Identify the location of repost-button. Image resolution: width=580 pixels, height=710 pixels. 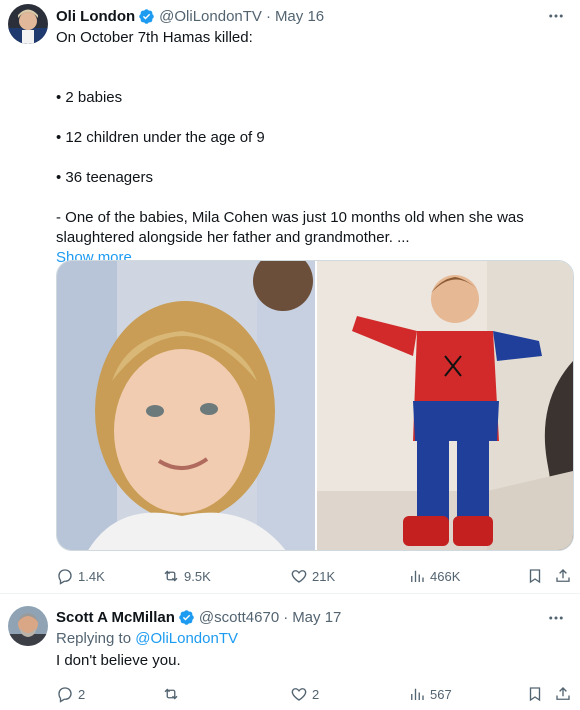
(173, 694).